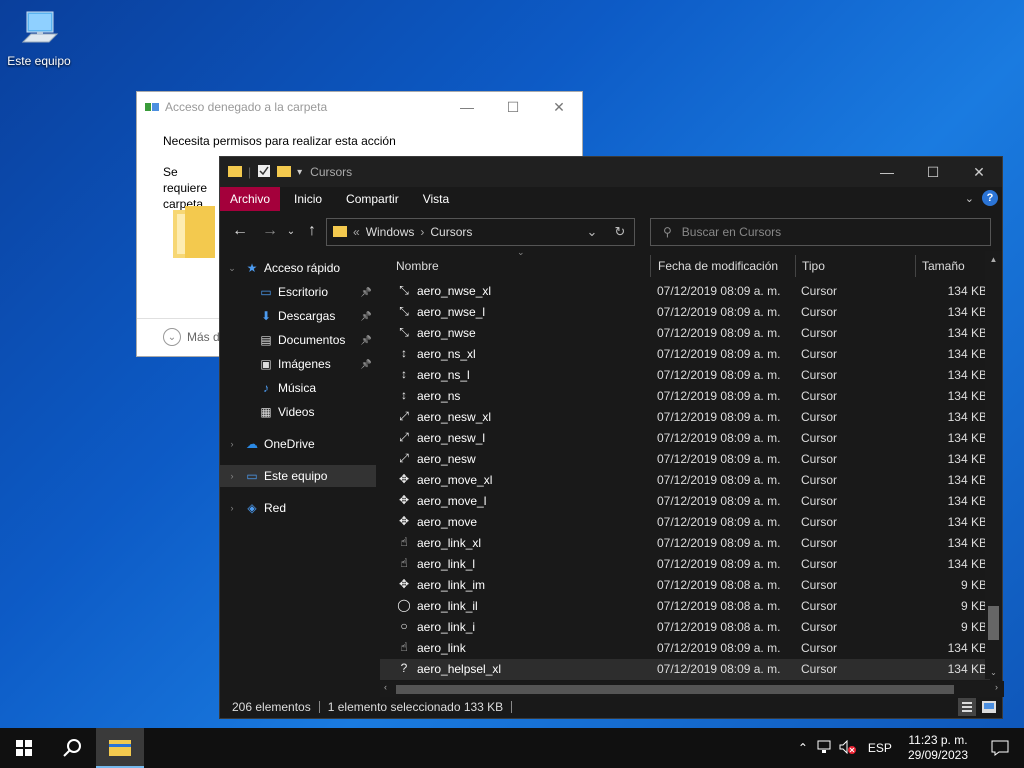  What do you see at coordinates (298, 476) in the screenshot?
I see `sidebar-item-este-equipo: › ▭ Este equipo` at bounding box center [298, 476].